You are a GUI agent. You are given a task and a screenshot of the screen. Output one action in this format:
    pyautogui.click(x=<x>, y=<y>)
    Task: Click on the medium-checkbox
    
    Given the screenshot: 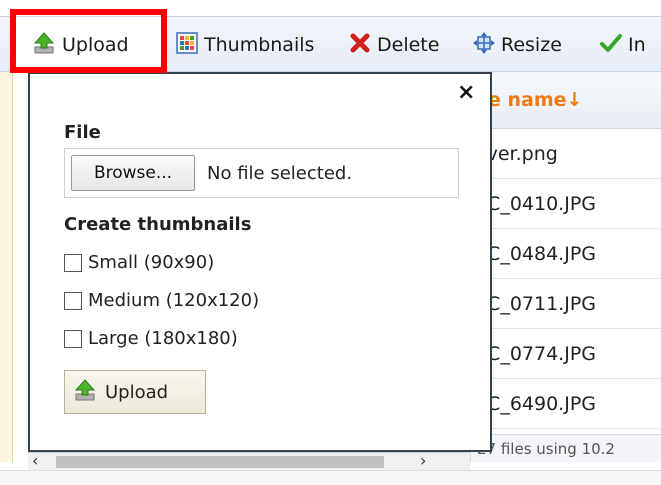 What is the action you would take?
    pyautogui.click(x=73, y=300)
    